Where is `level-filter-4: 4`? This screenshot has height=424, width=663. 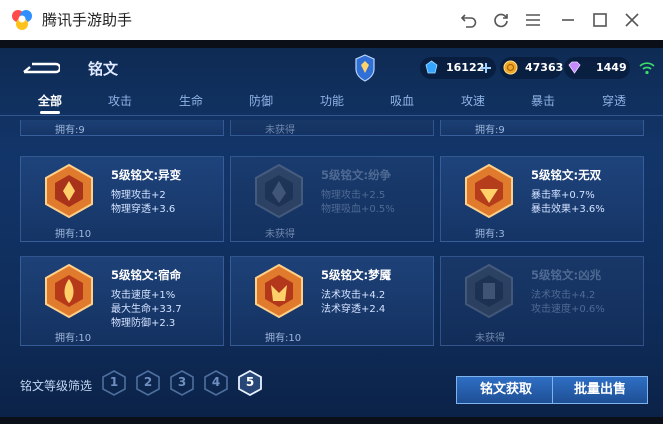 level-filter-4: 4 is located at coordinates (216, 383).